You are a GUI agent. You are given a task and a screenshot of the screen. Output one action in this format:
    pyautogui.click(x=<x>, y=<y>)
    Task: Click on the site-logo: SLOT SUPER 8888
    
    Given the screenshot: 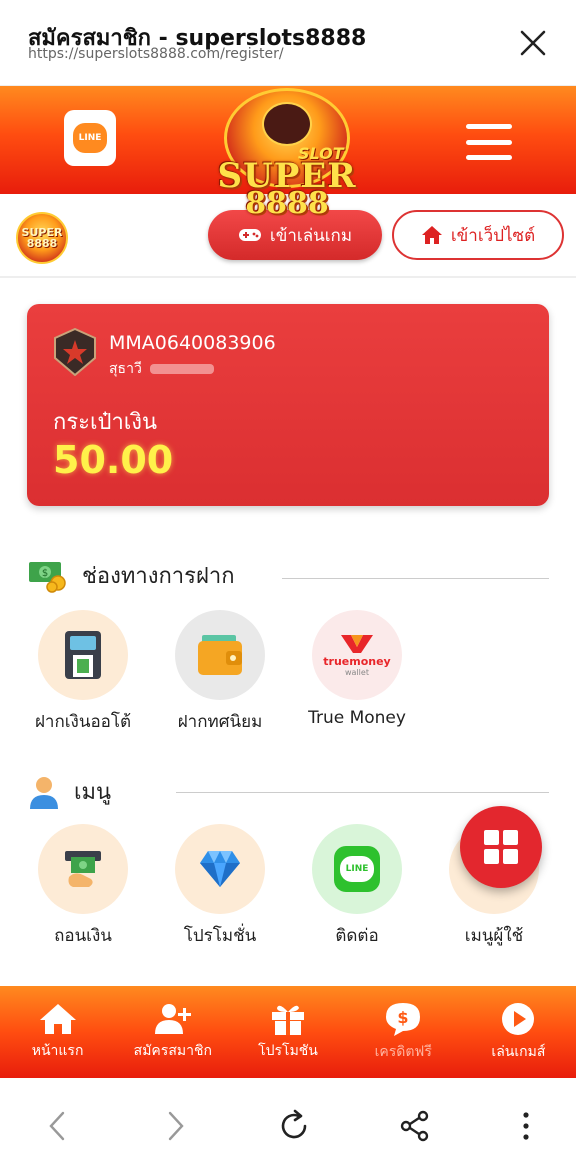 What is the action you would take?
    pyautogui.click(x=287, y=154)
    